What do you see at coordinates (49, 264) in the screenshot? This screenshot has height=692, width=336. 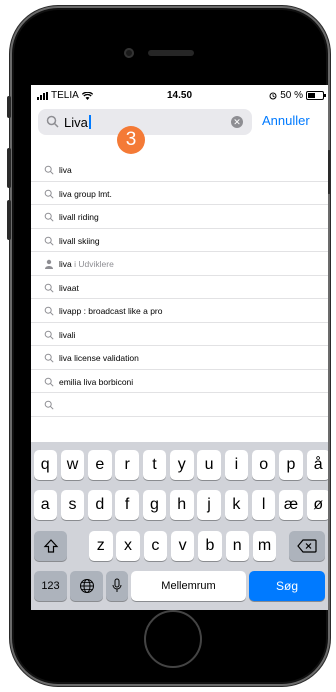 I see `person-icon` at bounding box center [49, 264].